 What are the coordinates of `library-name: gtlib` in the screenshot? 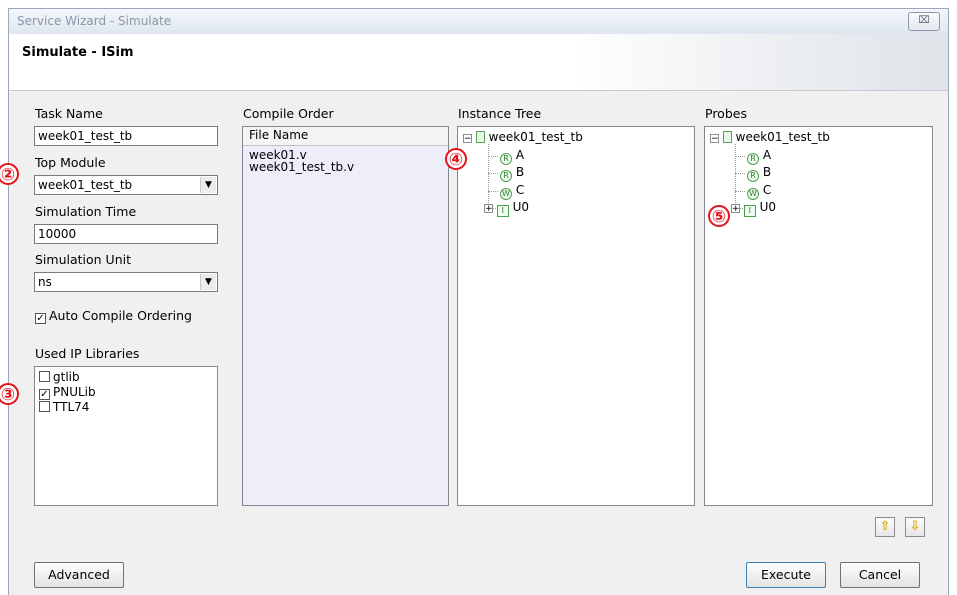 It's located at (66, 377).